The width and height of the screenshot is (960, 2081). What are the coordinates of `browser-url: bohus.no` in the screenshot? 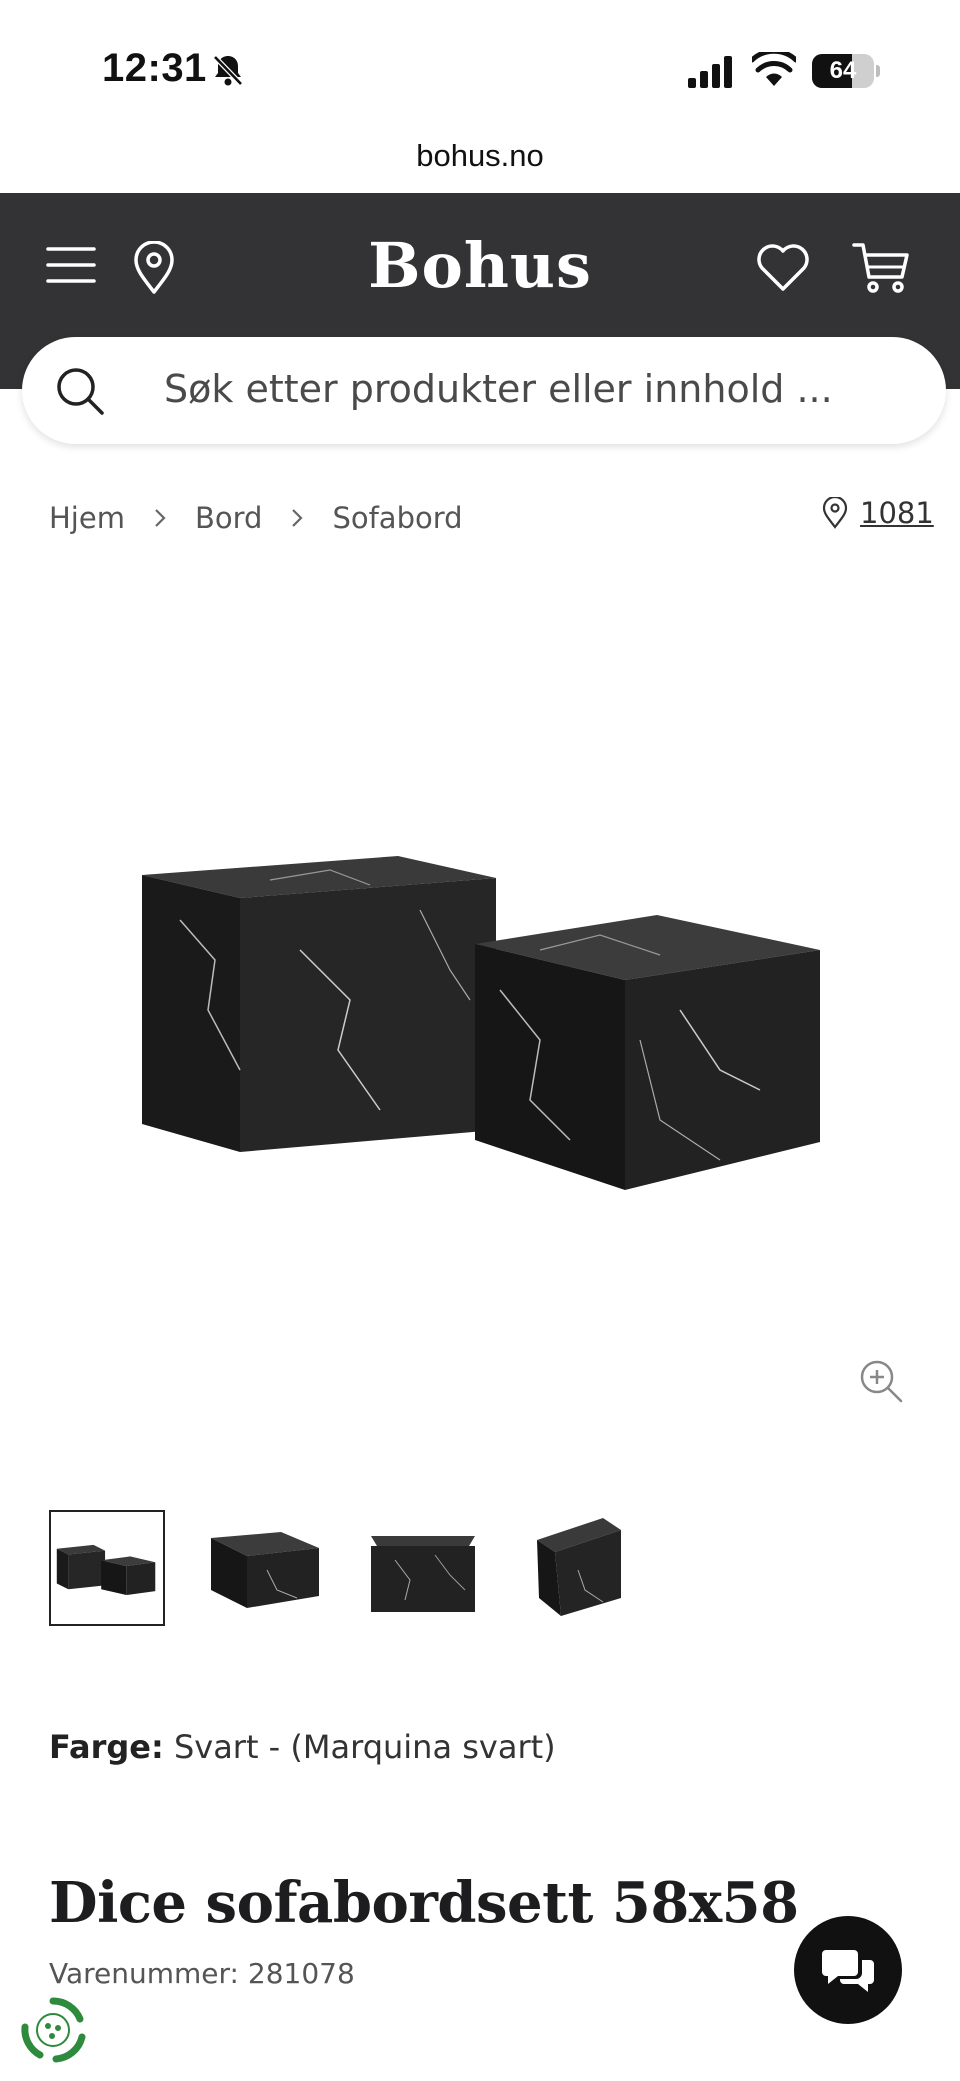 It's located at (480, 156).